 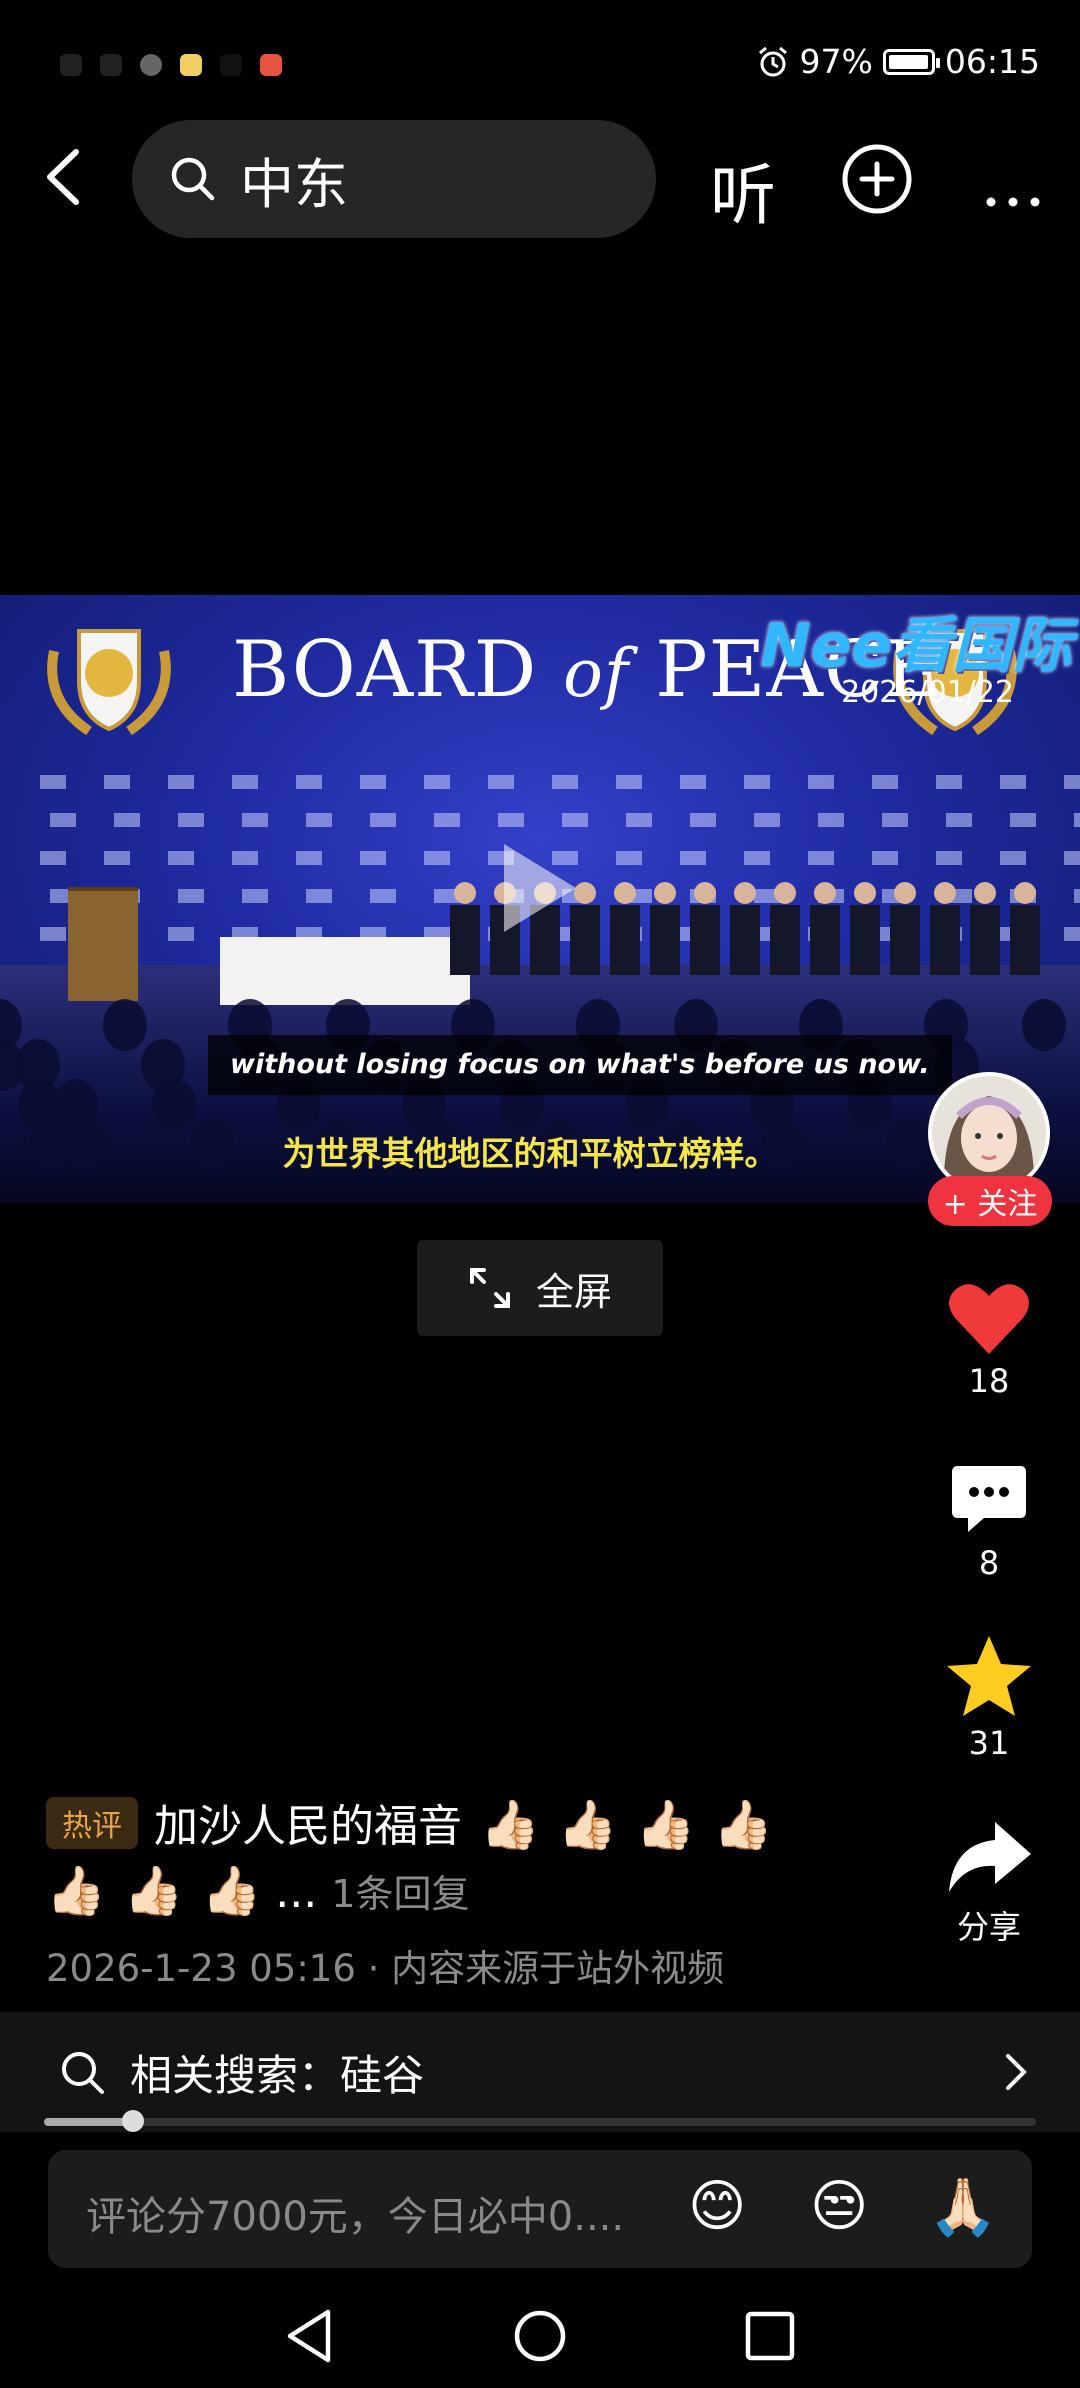 I want to click on comment-input: 评论分7000元，今日必中0.... 😊 😒 🙏🏻, so click(x=540, y=2209).